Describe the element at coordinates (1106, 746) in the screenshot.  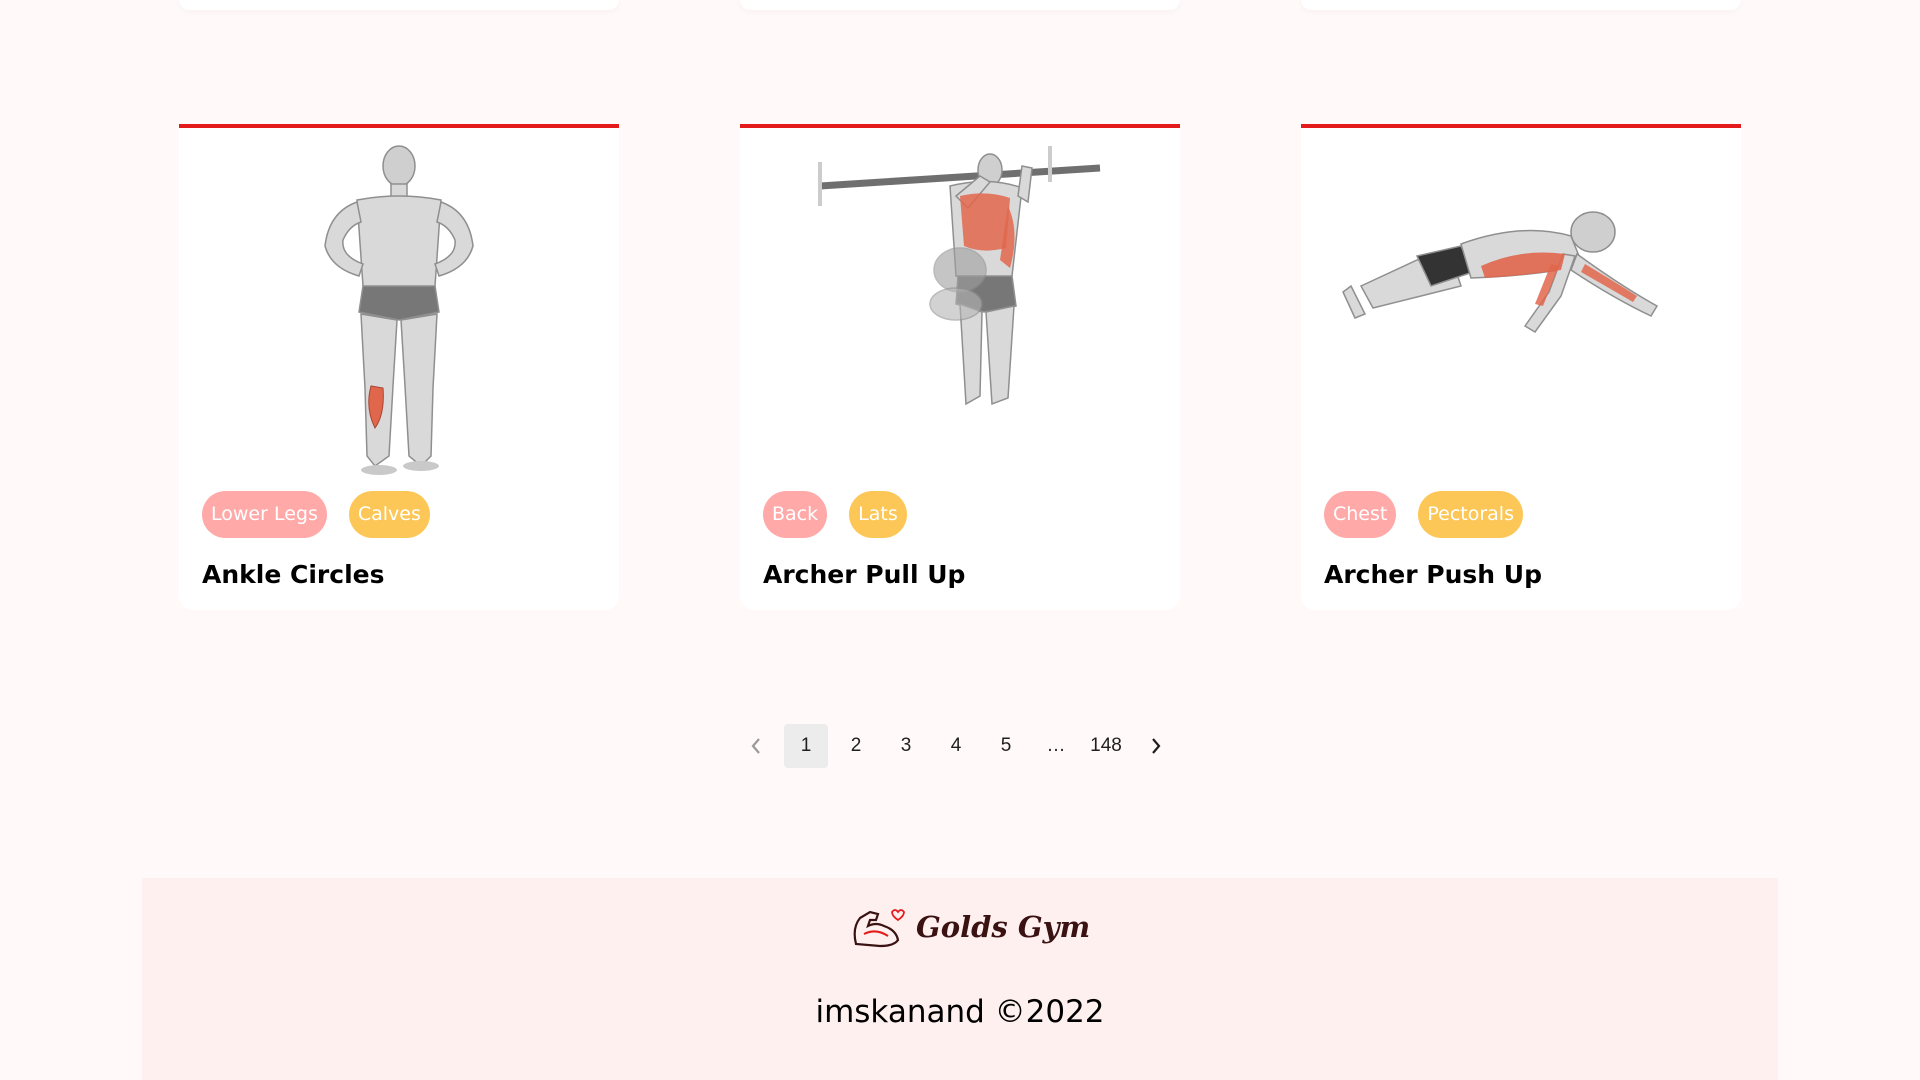
I see `page-button-last: 148` at that location.